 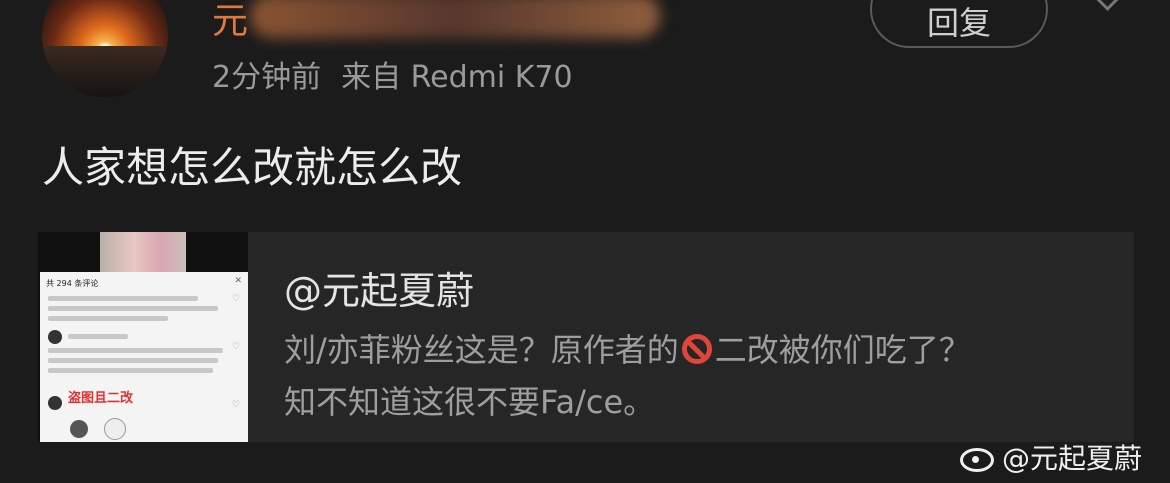 What do you see at coordinates (105, 72) in the screenshot?
I see `avatar-horizon` at bounding box center [105, 72].